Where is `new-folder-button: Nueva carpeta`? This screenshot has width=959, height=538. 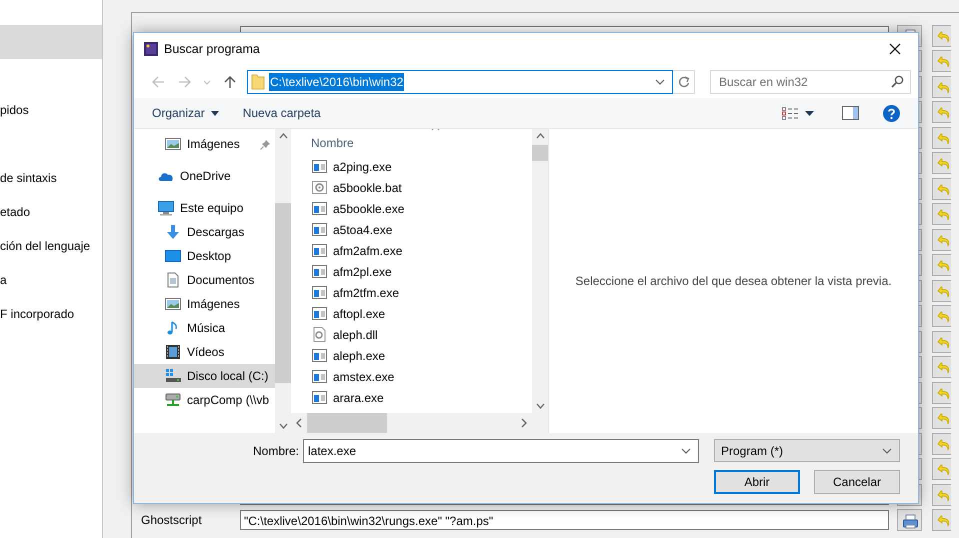
new-folder-button: Nueva carpeta is located at coordinates (281, 113).